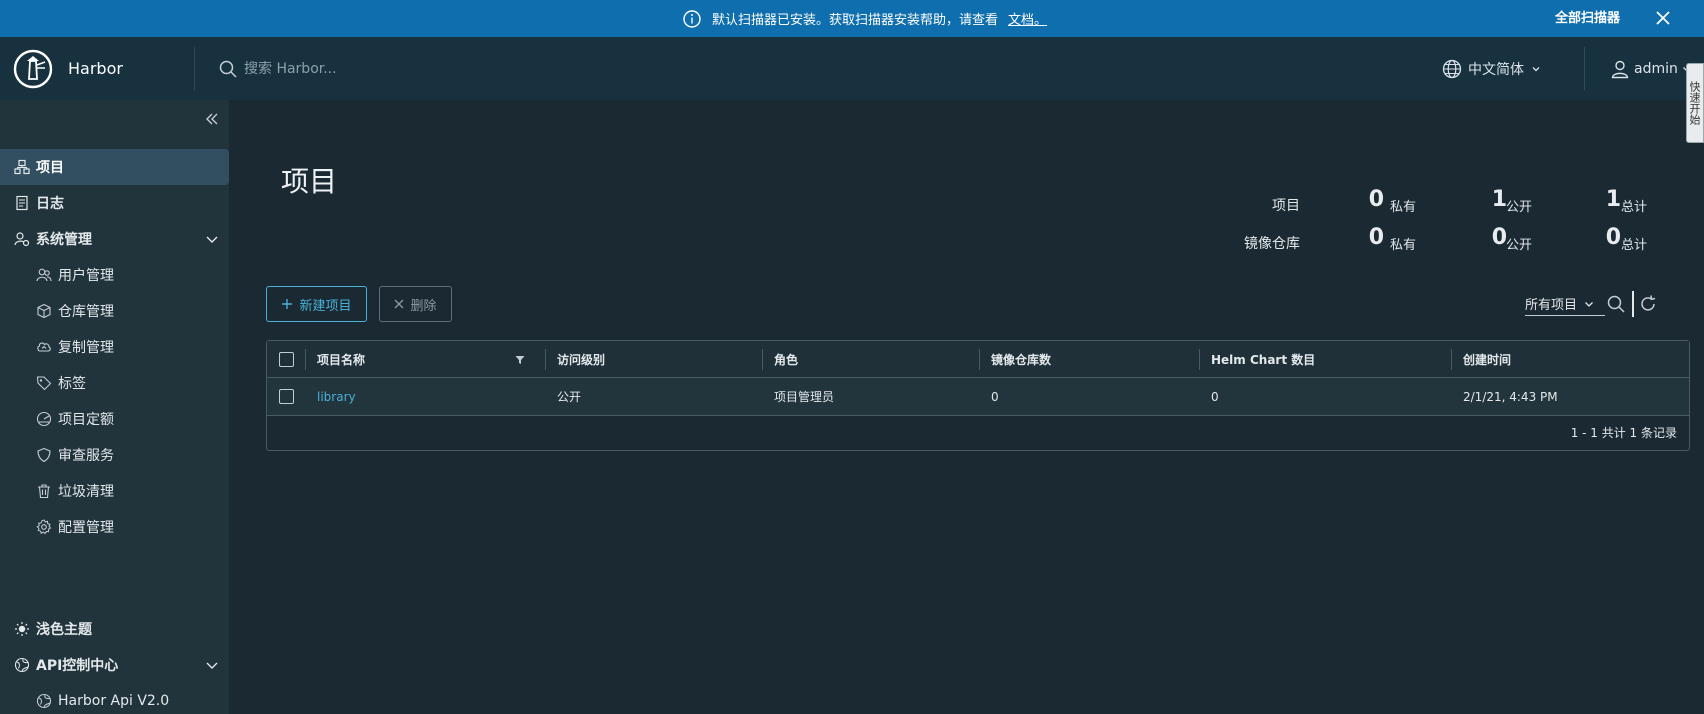 The height and width of the screenshot is (714, 1704). I want to click on new-project-button: 新建项目, so click(316, 304).